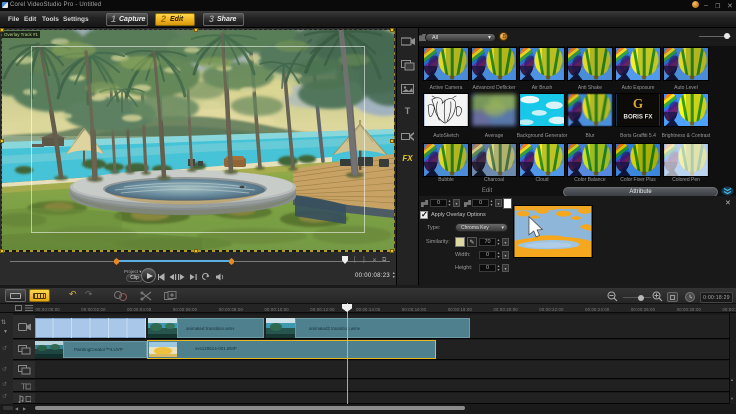 The image size is (736, 414). What do you see at coordinates (23, 387) in the screenshot?
I see `svg-text: T` at bounding box center [23, 387].